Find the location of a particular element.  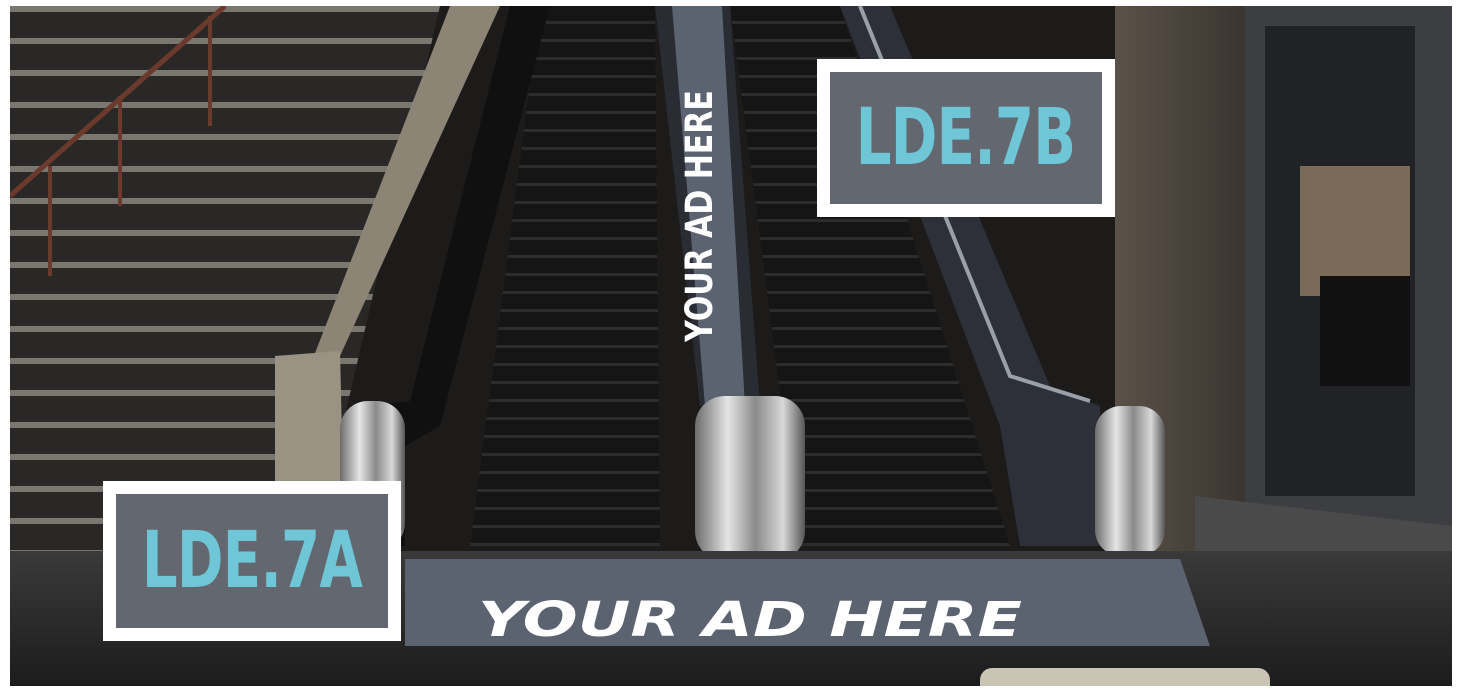

placement-label-b: LDE.7B is located at coordinates (966, 138).